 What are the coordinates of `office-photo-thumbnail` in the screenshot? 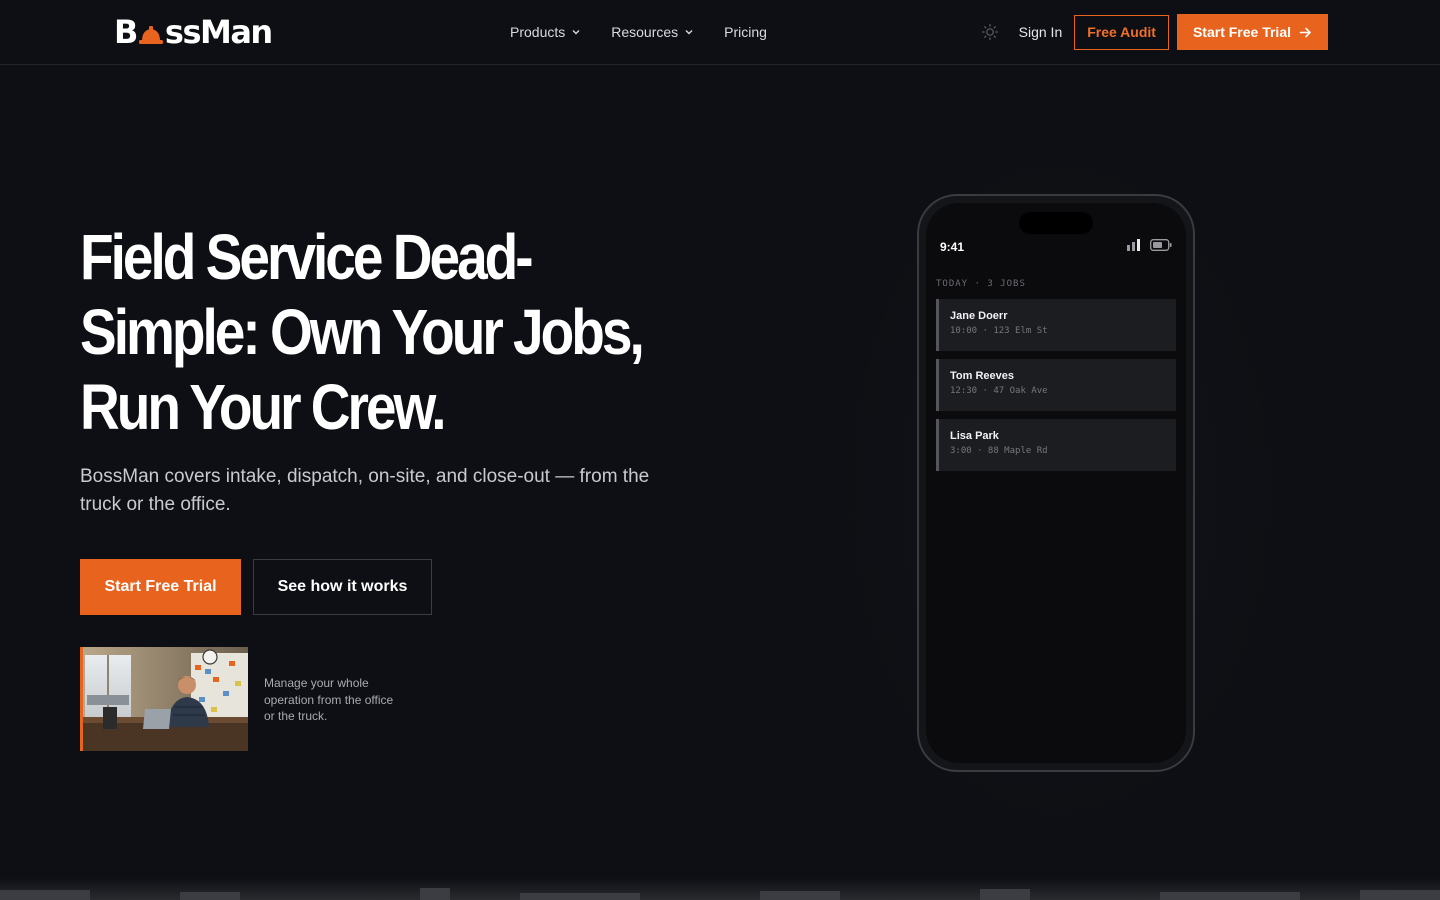 It's located at (164, 699).